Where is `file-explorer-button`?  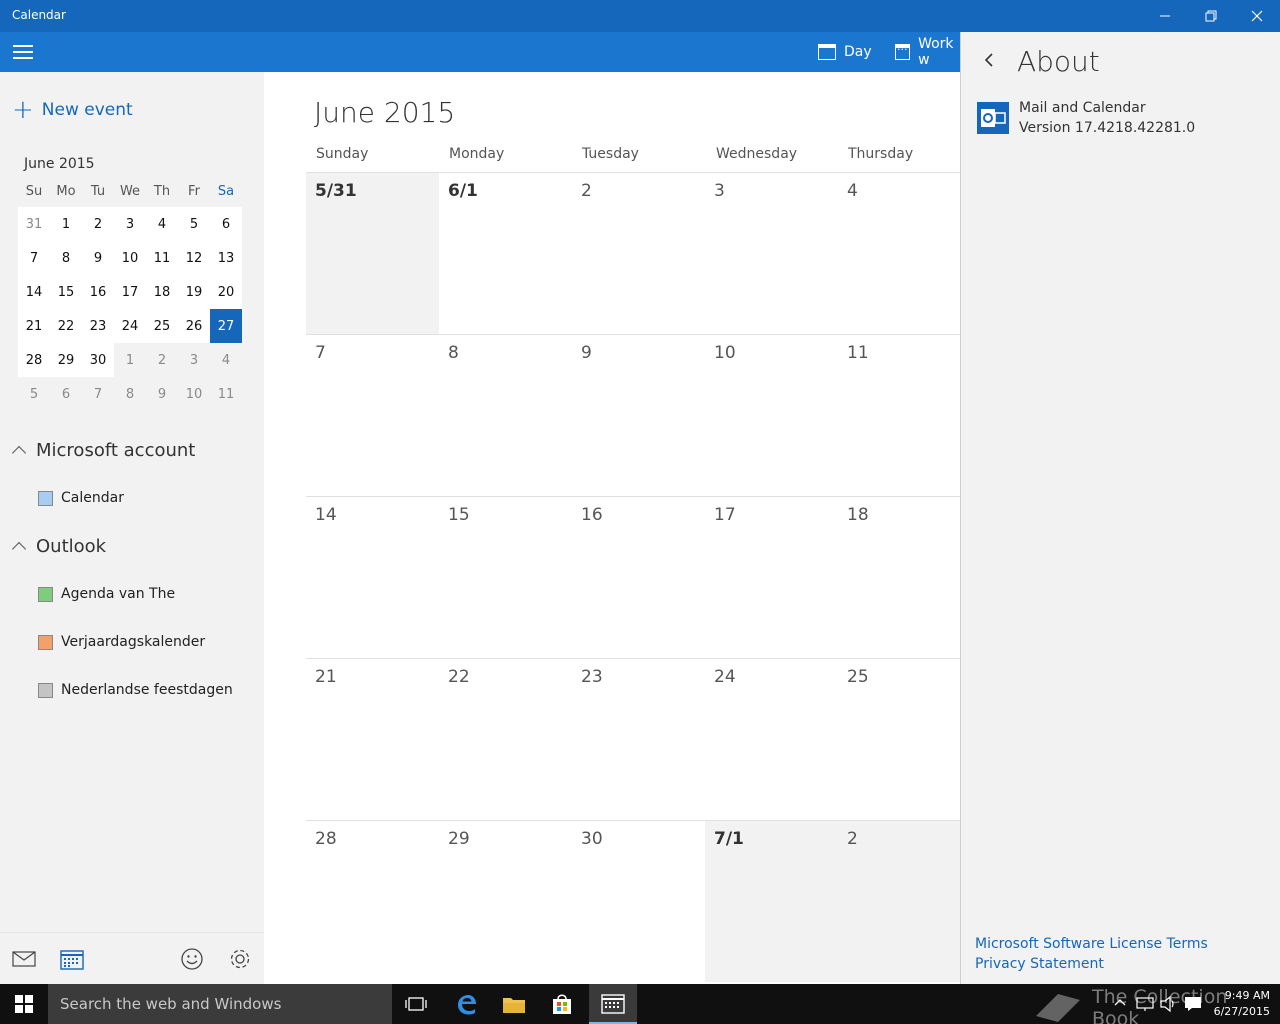 file-explorer-button is located at coordinates (514, 1004).